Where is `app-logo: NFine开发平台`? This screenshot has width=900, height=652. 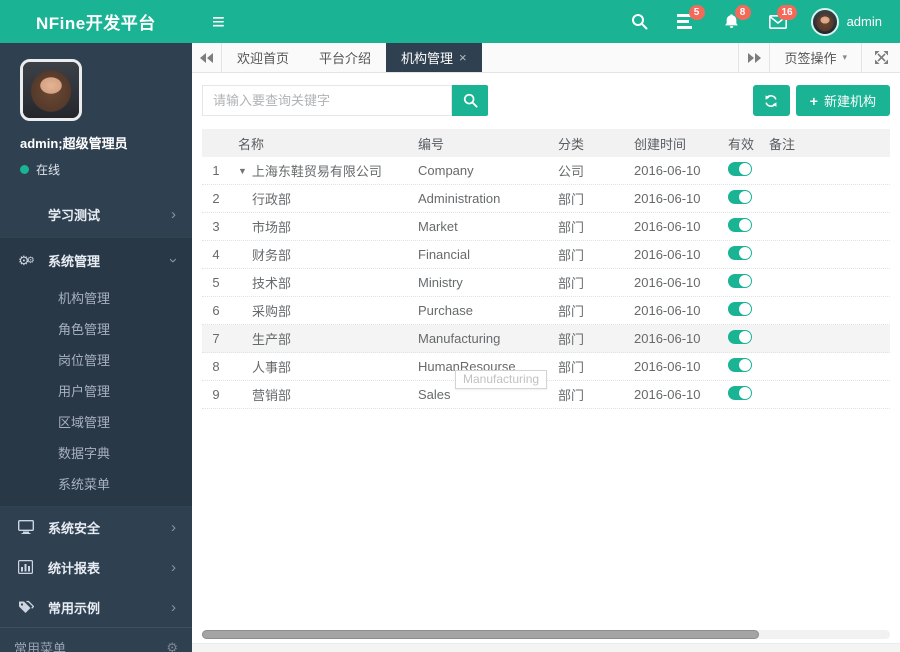 app-logo: NFine开发平台 is located at coordinates (96, 23).